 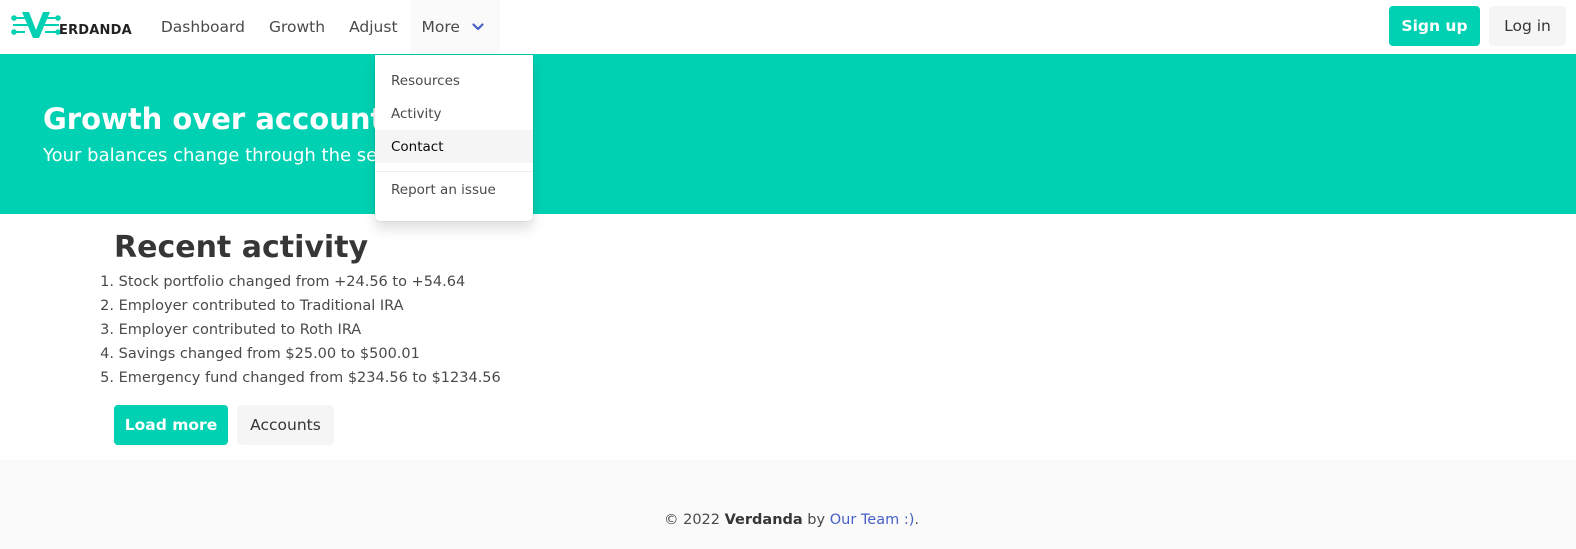 I want to click on footer-text: © 2022 Verdanda by Our Team :)., so click(x=791, y=520).